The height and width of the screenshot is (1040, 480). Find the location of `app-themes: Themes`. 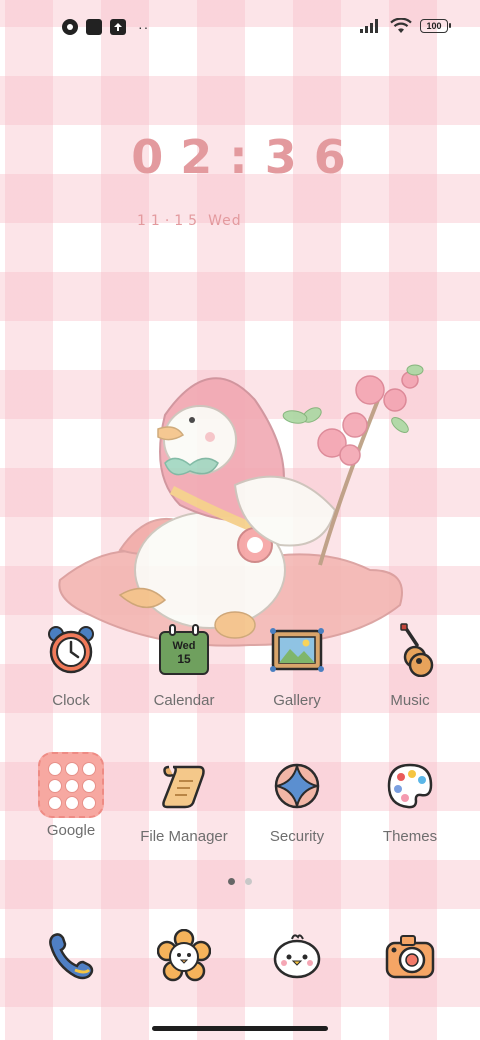

app-themes: Themes is located at coordinates (410, 801).